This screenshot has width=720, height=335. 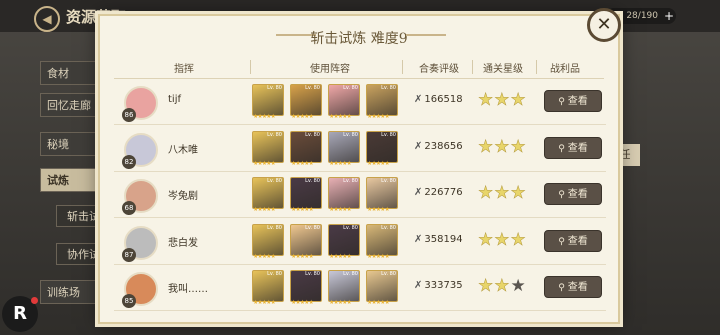 I want to click on ensemble-score: ✗ 238656, so click(x=438, y=146).